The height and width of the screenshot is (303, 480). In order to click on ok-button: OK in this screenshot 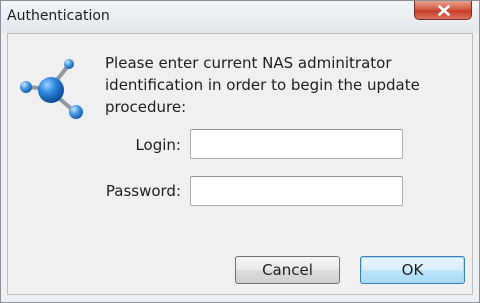, I will do `click(412, 270)`.